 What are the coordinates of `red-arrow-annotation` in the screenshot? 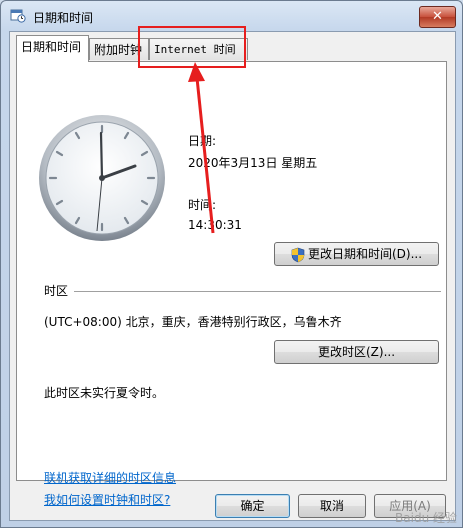 It's located at (201, 148).